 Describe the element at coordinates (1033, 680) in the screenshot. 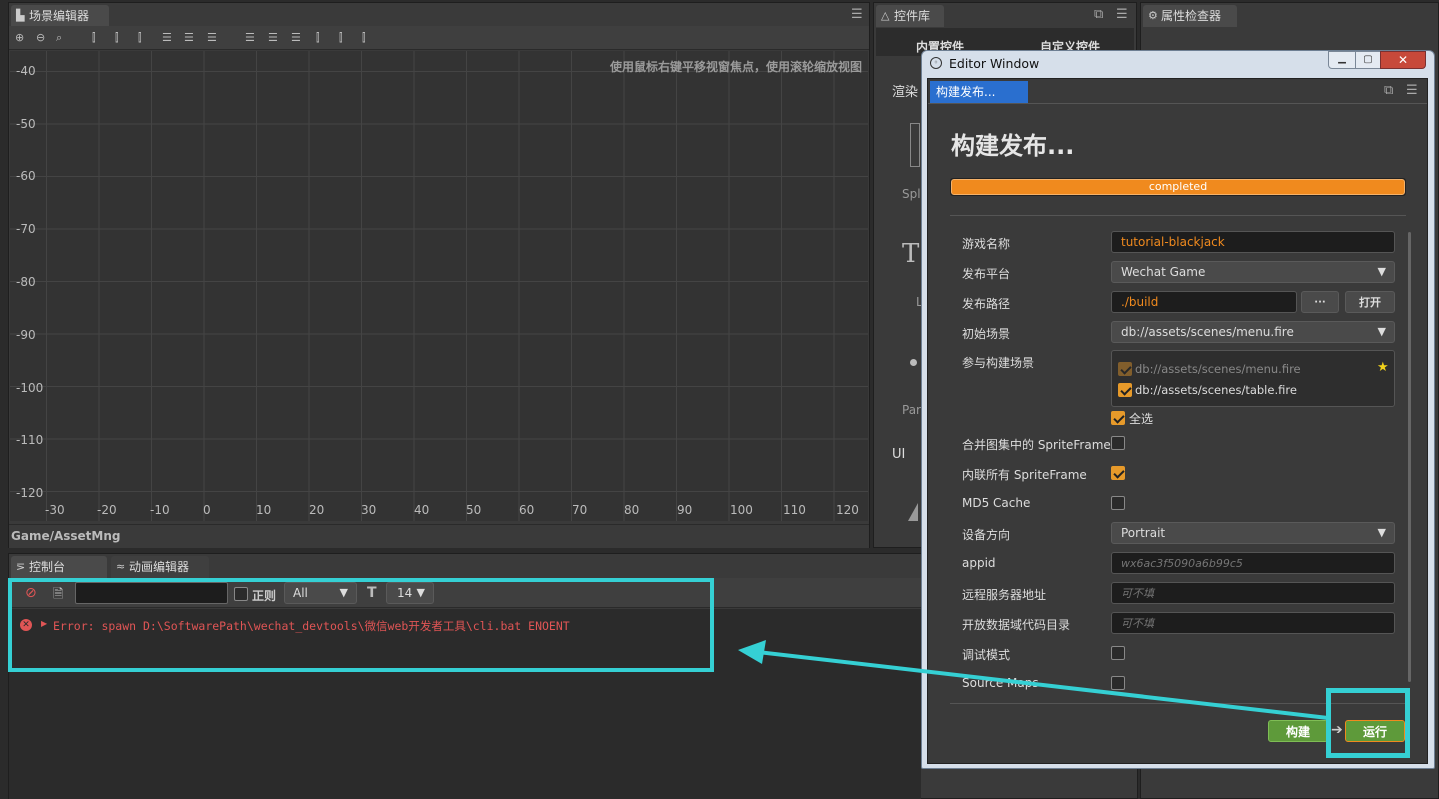

I see `annotation-arrow` at that location.